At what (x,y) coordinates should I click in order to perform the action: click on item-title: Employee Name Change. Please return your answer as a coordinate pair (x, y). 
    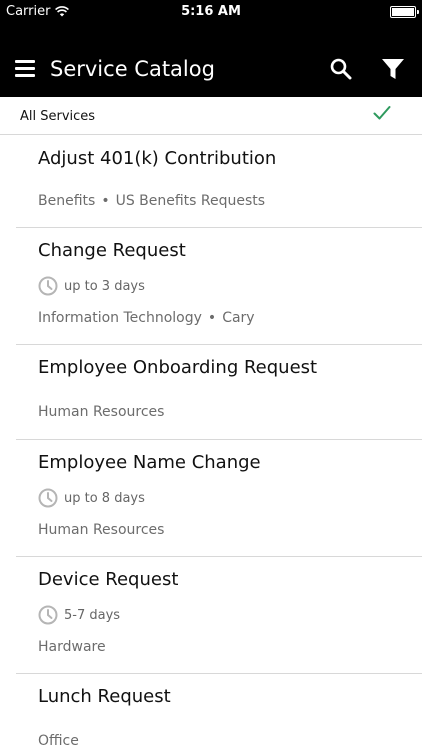
    Looking at the image, I should click on (149, 462).